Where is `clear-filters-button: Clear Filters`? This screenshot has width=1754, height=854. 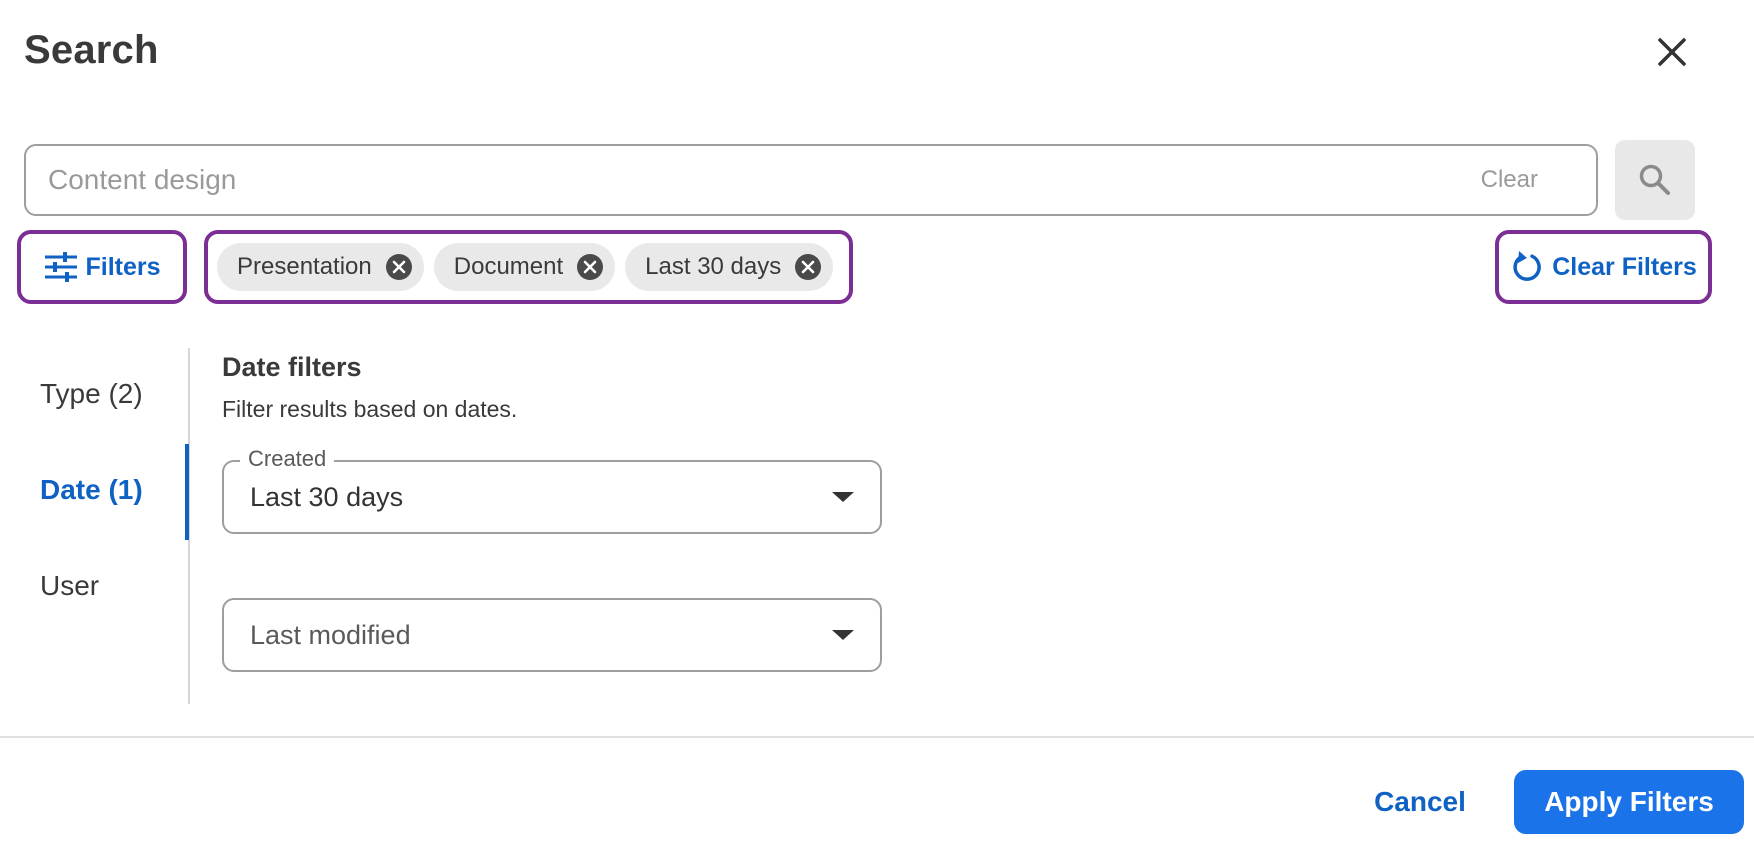
clear-filters-button: Clear Filters is located at coordinates (1603, 267).